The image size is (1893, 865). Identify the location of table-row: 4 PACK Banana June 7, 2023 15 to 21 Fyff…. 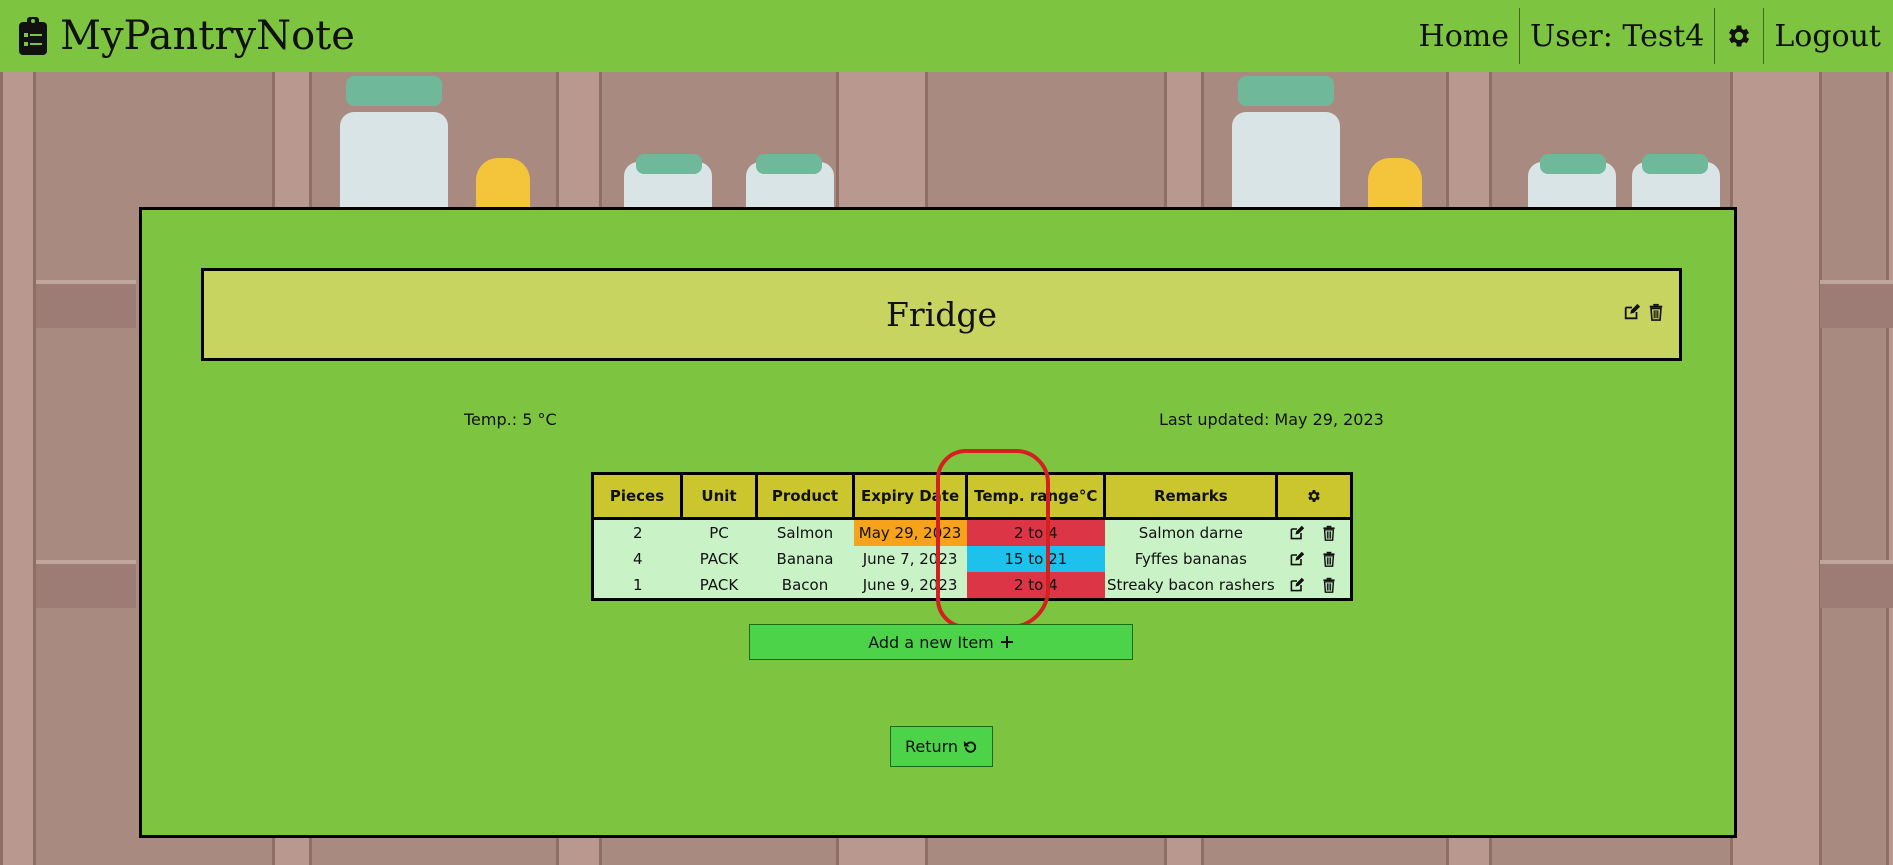
(972, 559).